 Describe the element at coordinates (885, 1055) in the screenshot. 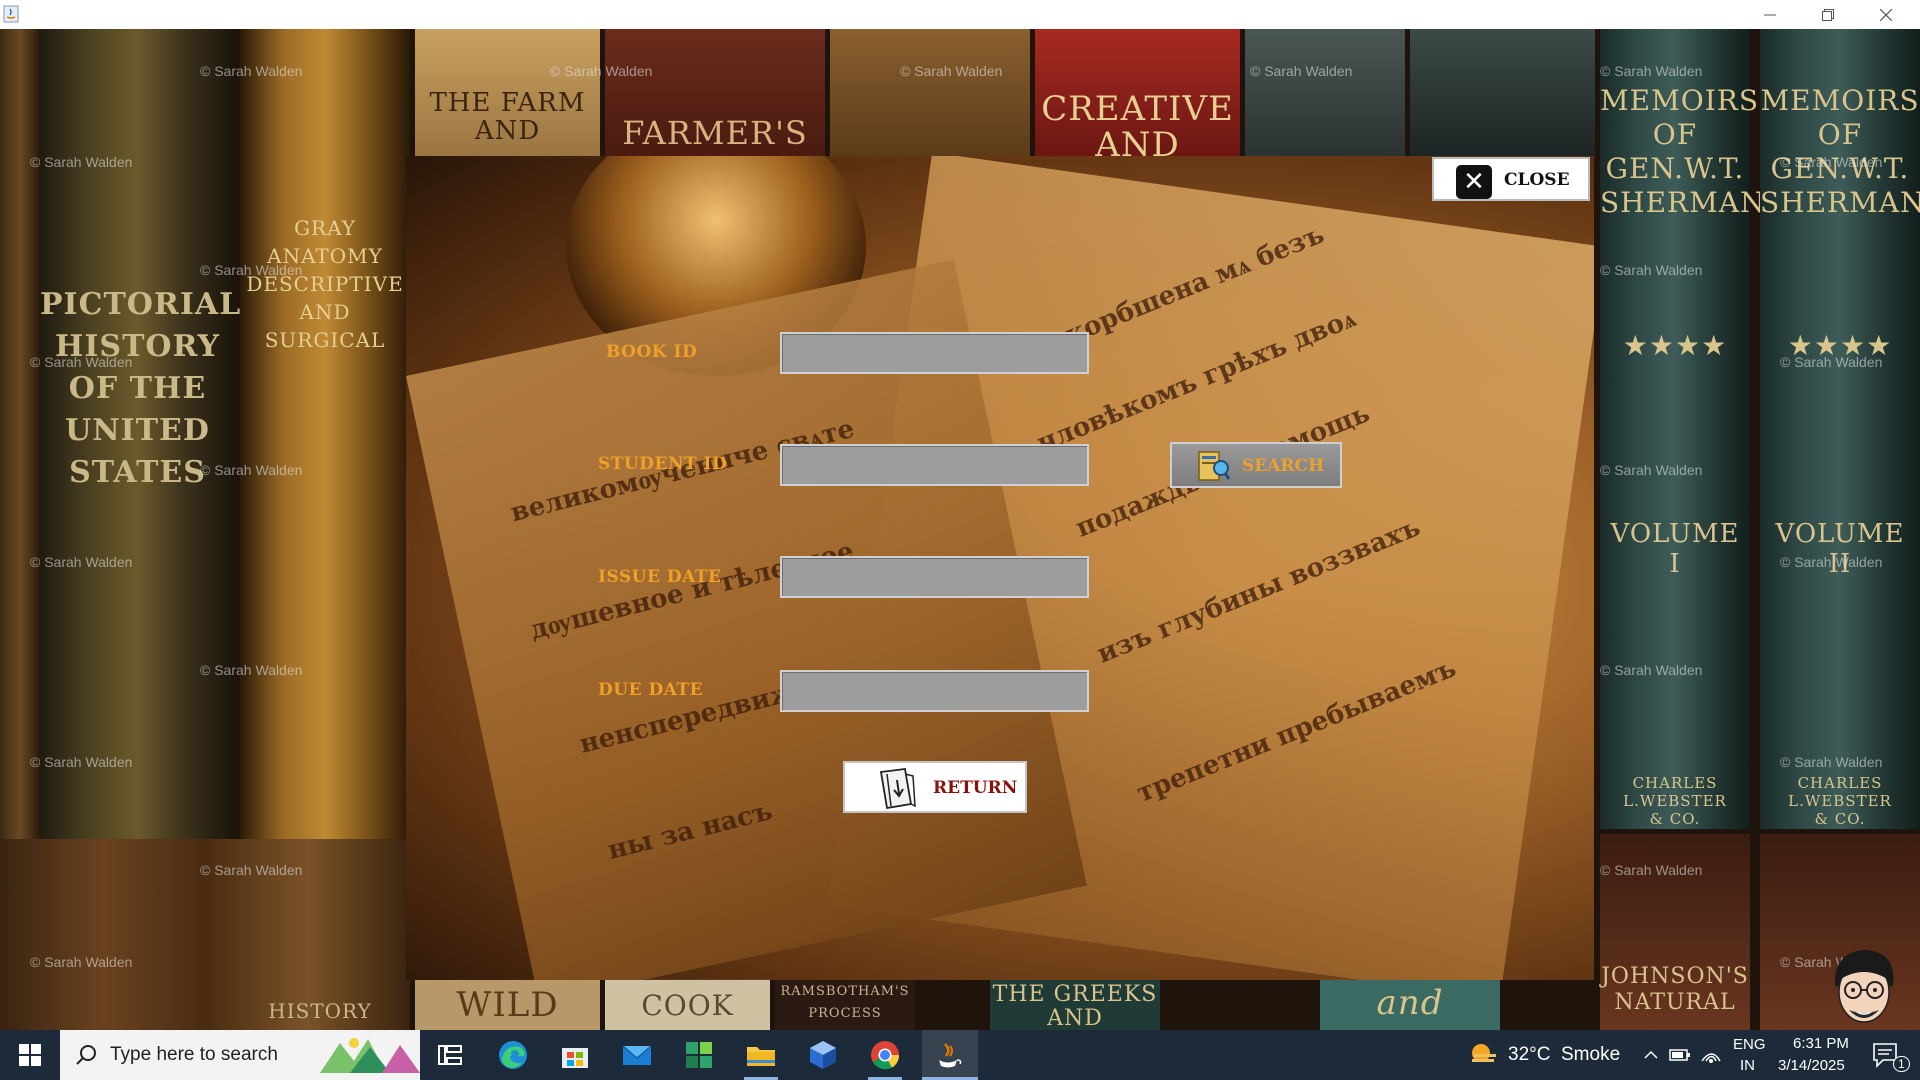

I see `chrome-icon` at that location.